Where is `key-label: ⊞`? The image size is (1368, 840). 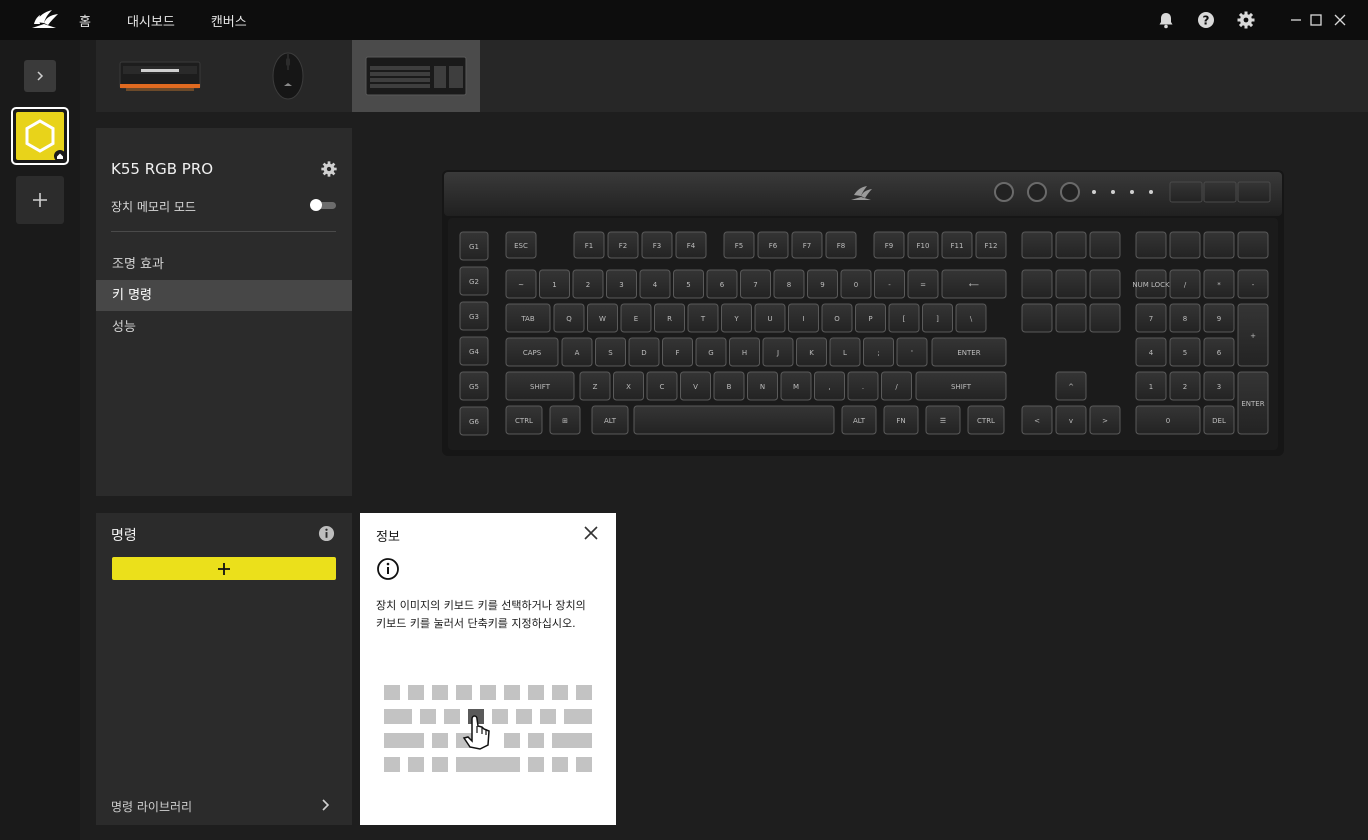 key-label: ⊞ is located at coordinates (565, 421).